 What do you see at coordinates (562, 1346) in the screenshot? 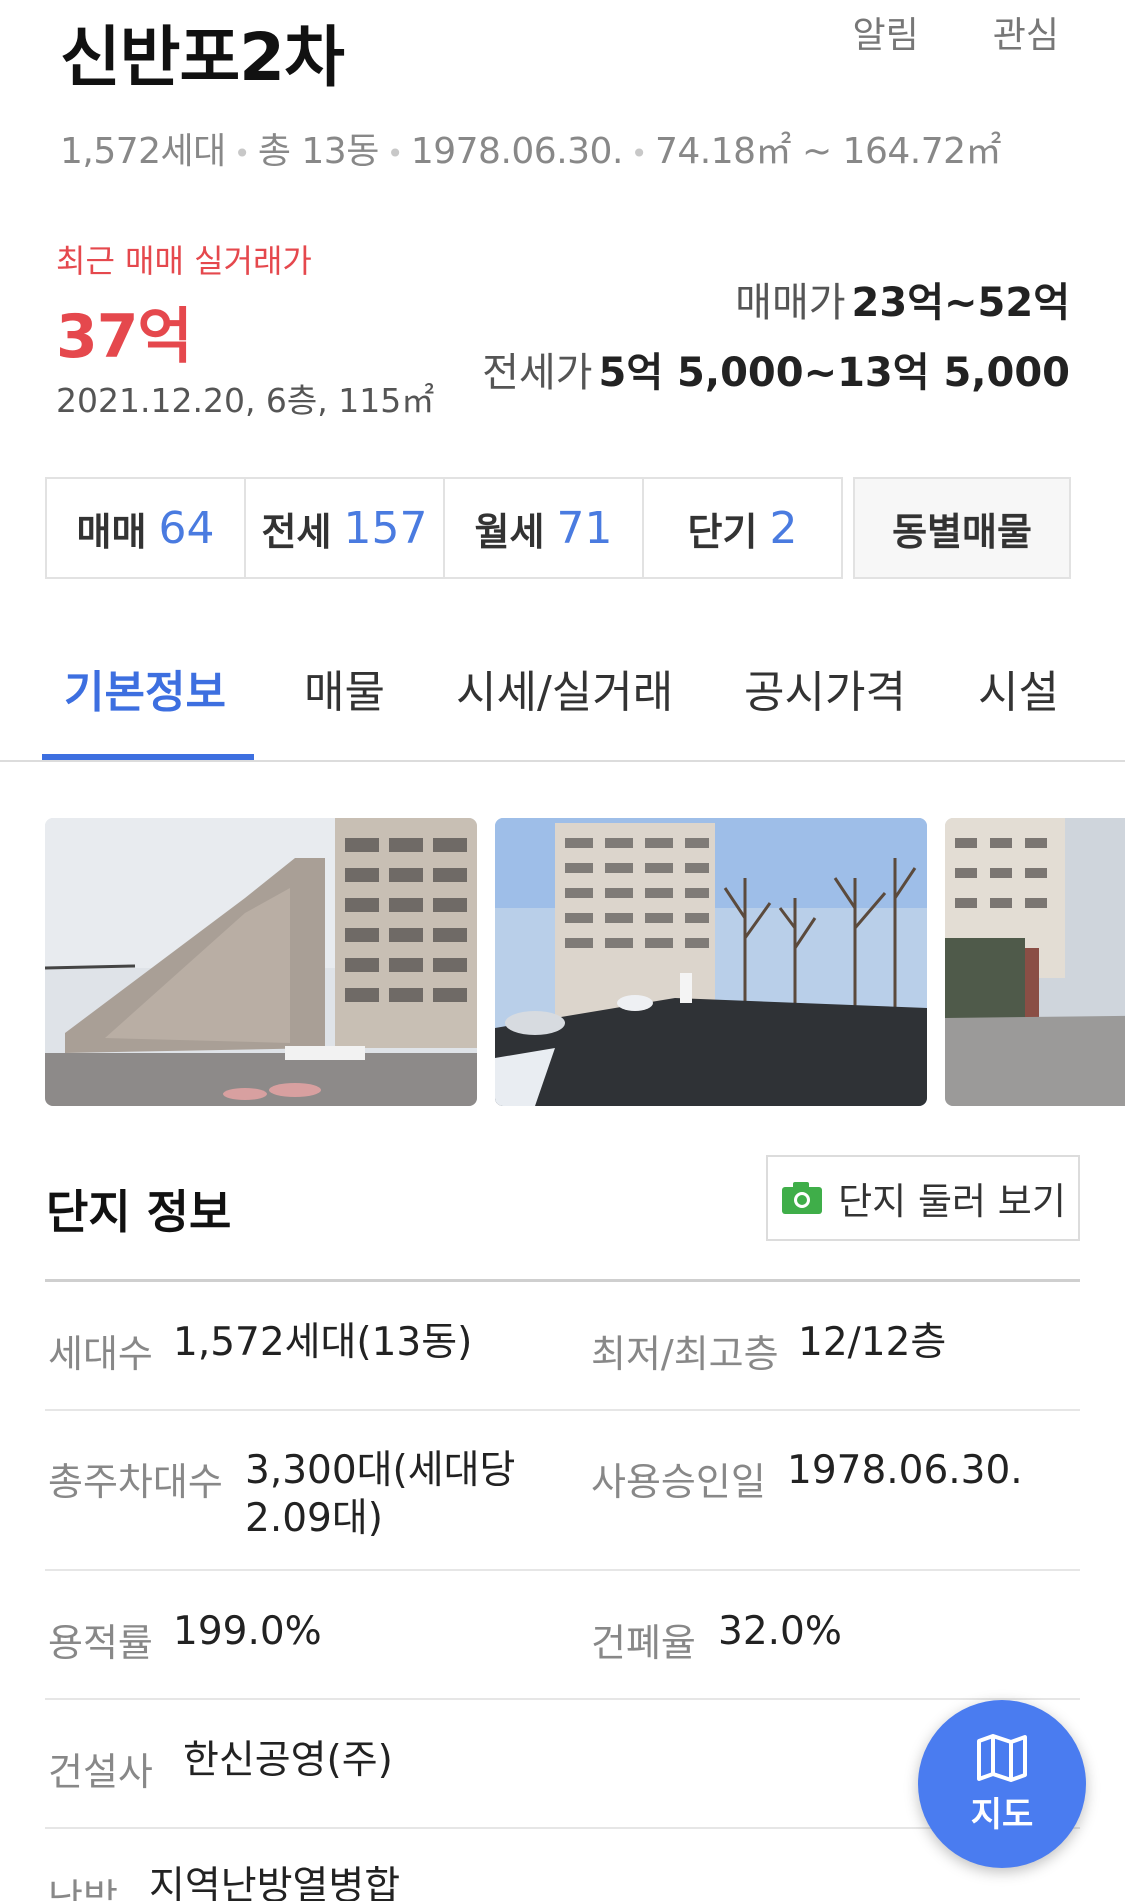
I see `info-row: 세대수 1,572세대(13동) 최저/최고층 12/12층` at bounding box center [562, 1346].